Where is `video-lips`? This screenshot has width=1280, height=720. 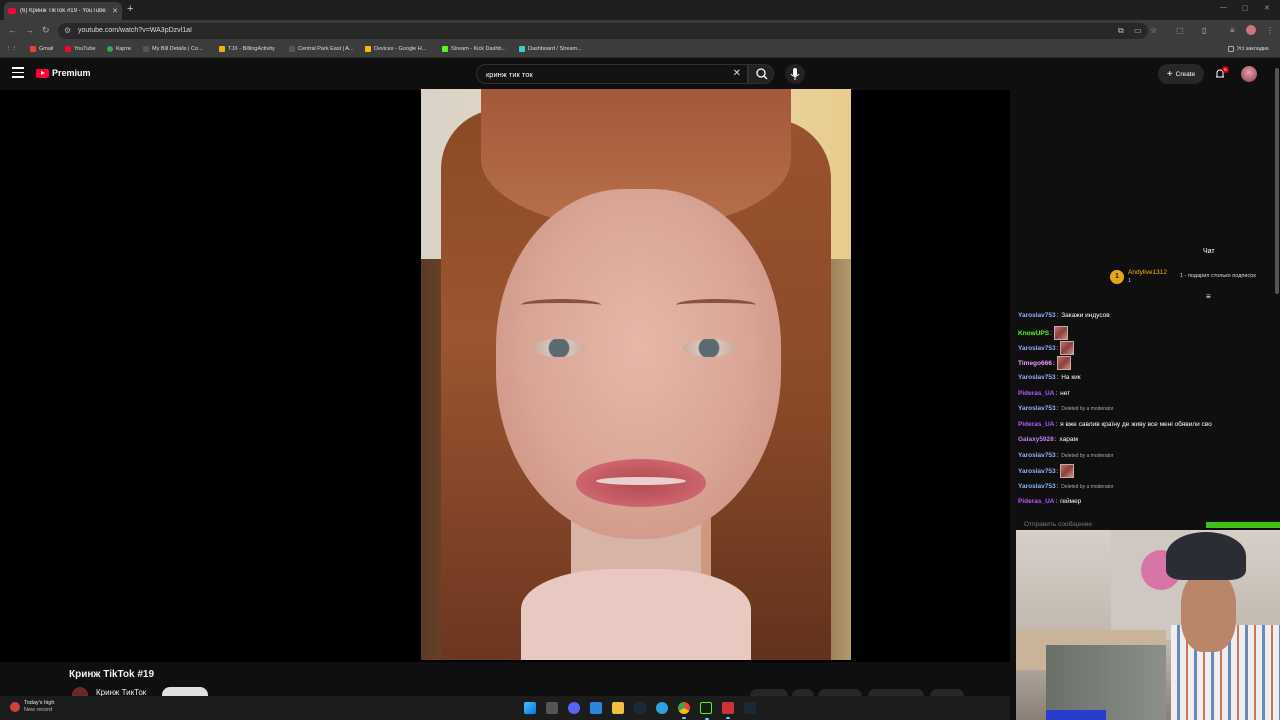
video-lips is located at coordinates (641, 483).